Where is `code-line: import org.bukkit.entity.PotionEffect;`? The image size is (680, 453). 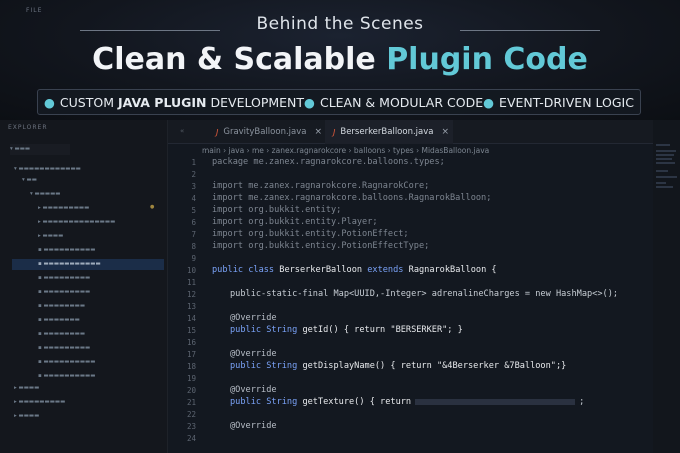
code-line: import org.bukkit.entity.PotionEffect; is located at coordinates (310, 234).